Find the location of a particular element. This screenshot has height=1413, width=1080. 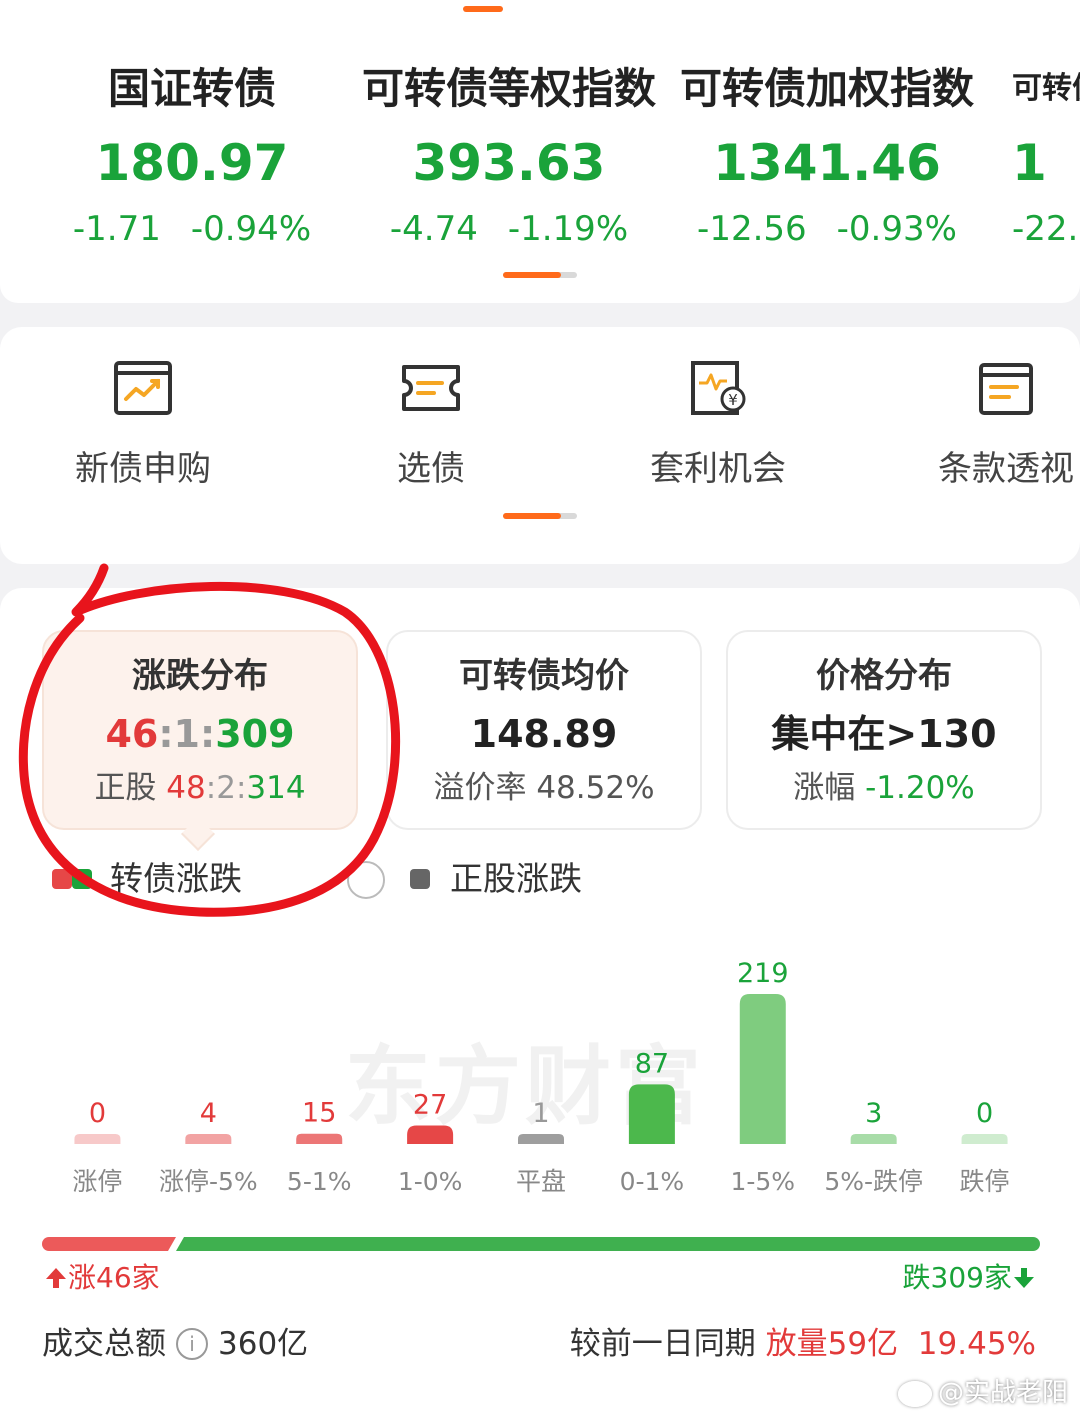

weibo-logo is located at coordinates (914, 1393).